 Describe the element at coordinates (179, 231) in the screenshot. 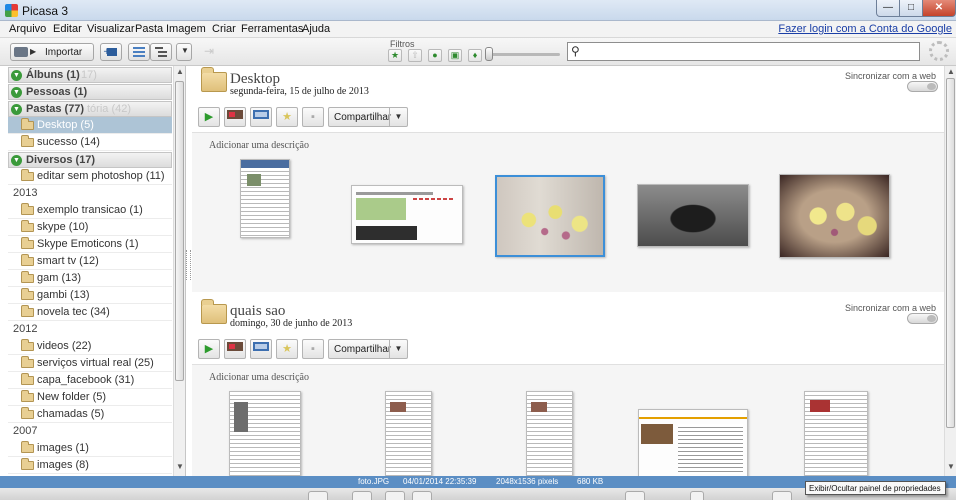

I see `sidebar-scroll-thumb` at that location.